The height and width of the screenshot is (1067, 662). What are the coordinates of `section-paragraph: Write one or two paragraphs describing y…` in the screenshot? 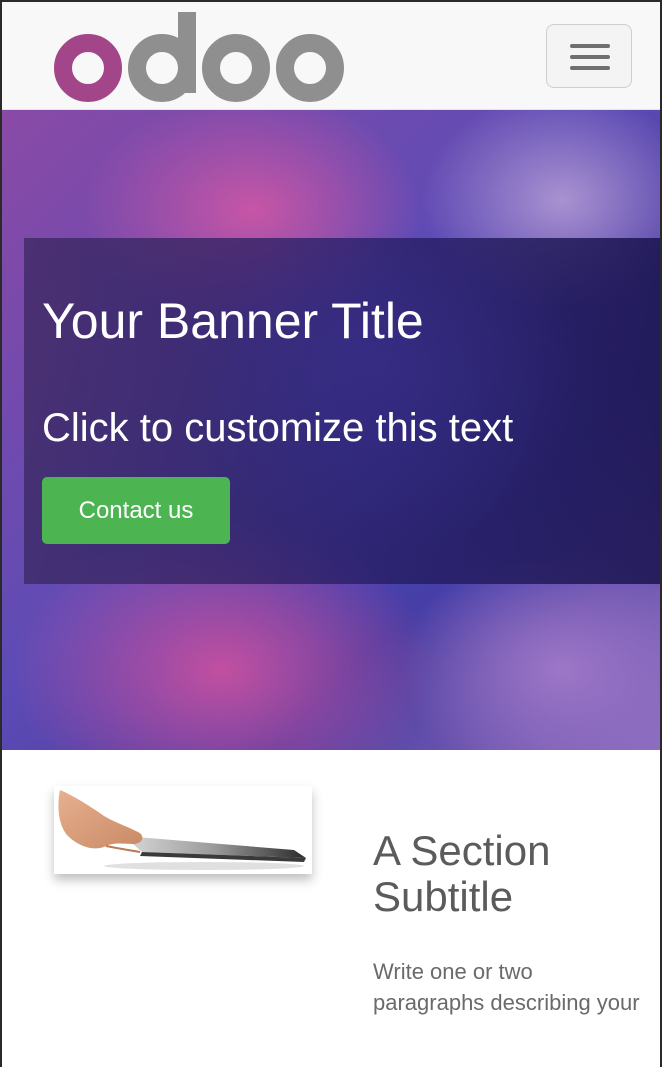 It's located at (508, 987).